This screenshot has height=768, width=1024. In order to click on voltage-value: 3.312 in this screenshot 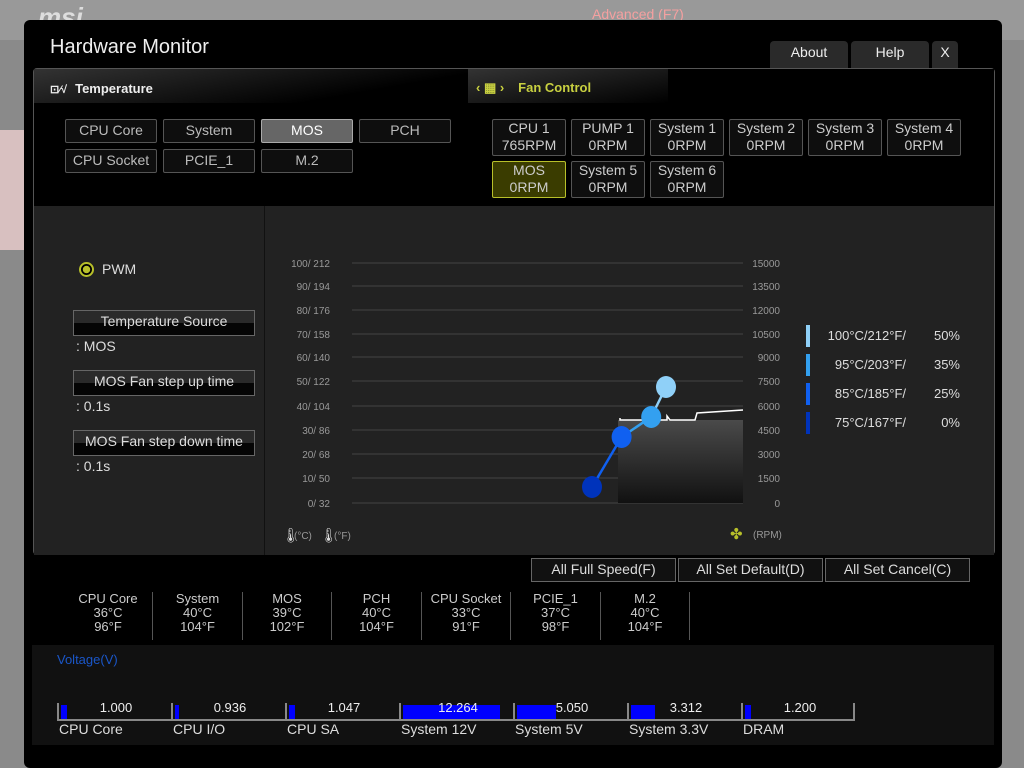, I will do `click(686, 707)`.